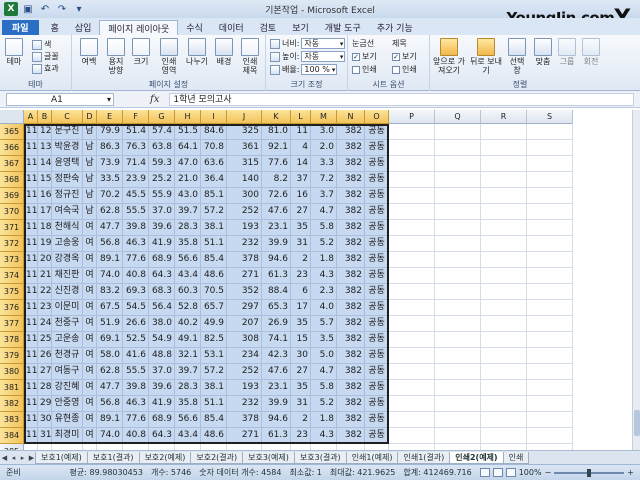 The height and width of the screenshot is (480, 640). Describe the element at coordinates (497, 472) in the screenshot. I see `page-layout-view-icon` at that location.